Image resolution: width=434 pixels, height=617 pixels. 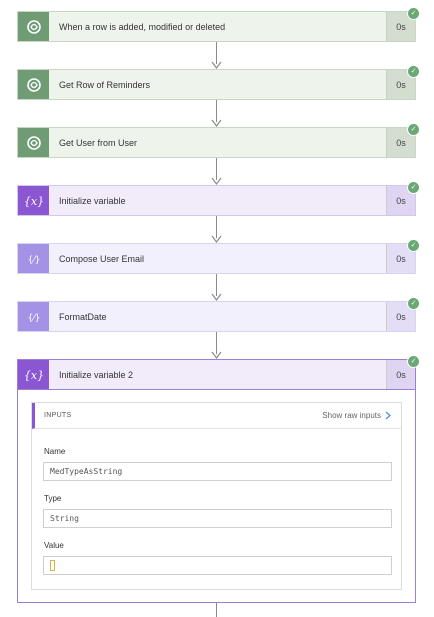 What do you see at coordinates (351, 415) in the screenshot?
I see `show-raw-inputs-label: Show raw inputs` at bounding box center [351, 415].